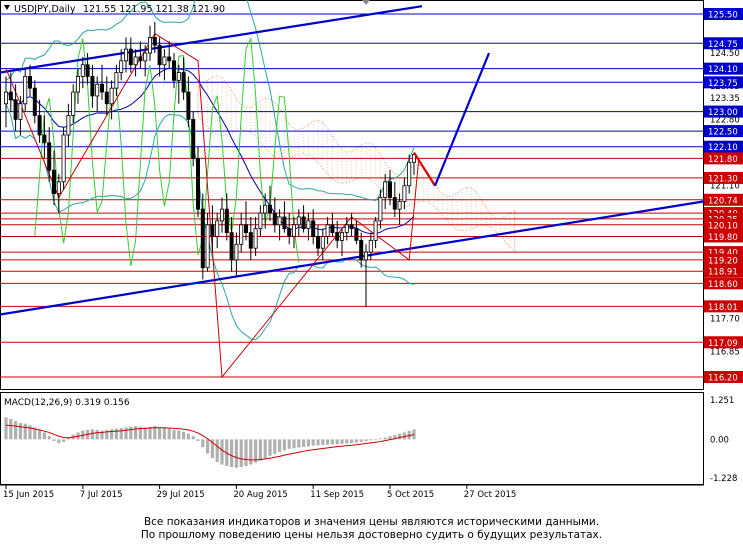 Image resolution: width=743 pixels, height=552 pixels. What do you see at coordinates (723, 148) in the screenshot?
I see `level-label: 122.10` at bounding box center [723, 148].